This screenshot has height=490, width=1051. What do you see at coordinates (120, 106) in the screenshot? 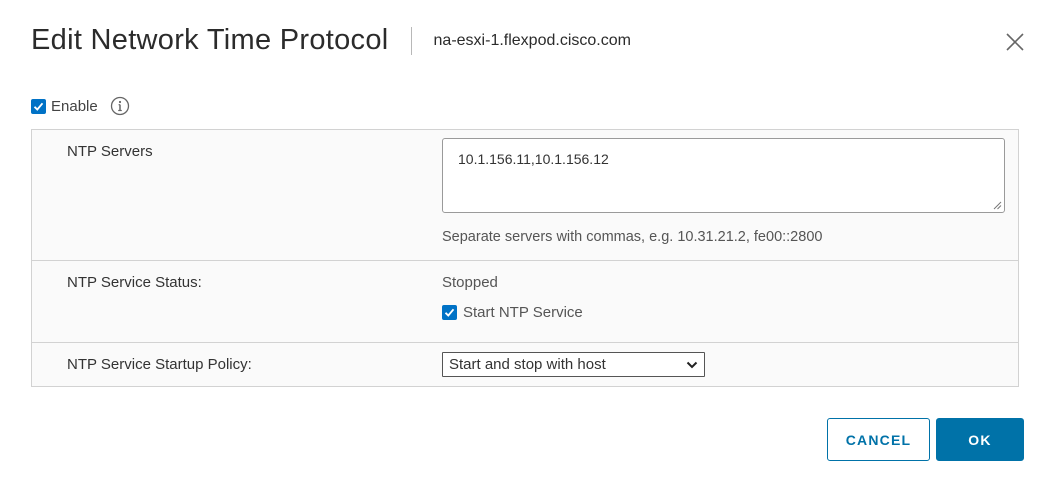
I see `info-icon` at bounding box center [120, 106].